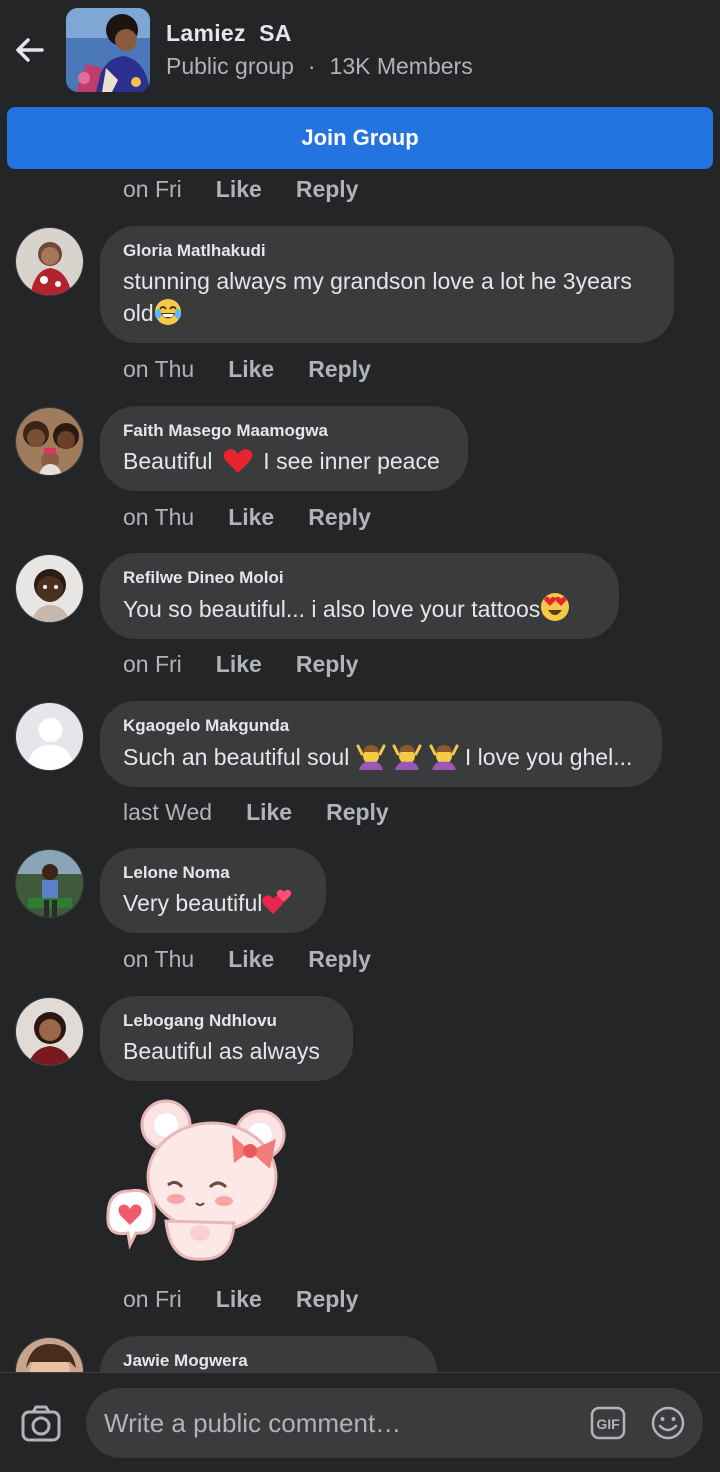  Describe the element at coordinates (387, 251) in the screenshot. I see `comment-author: Gloria Matlhakudi` at that location.